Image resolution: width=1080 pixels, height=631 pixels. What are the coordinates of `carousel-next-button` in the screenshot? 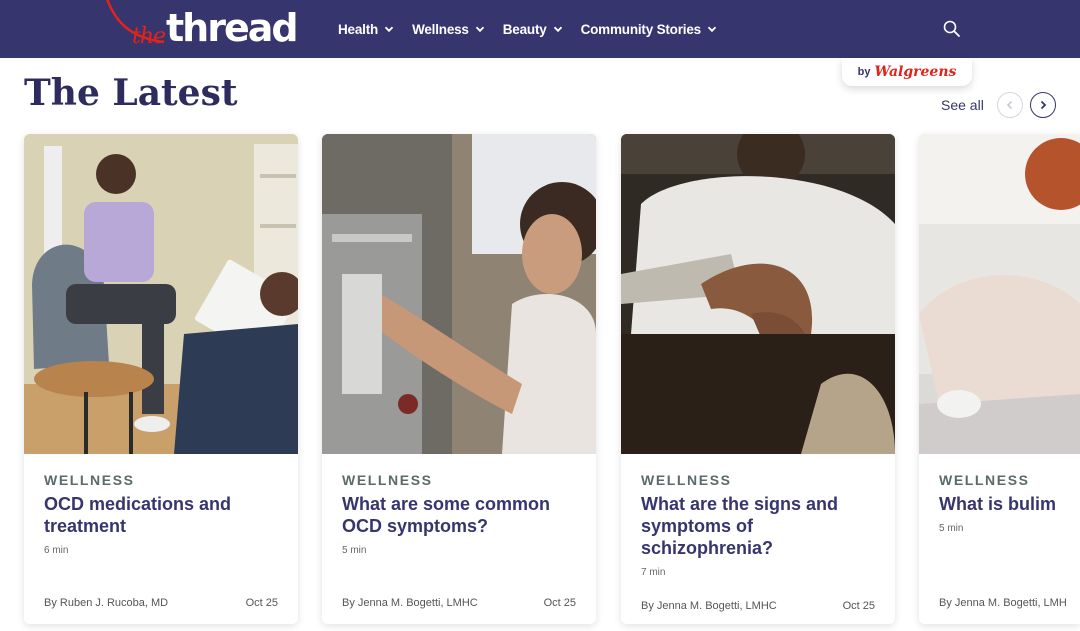 It's located at (1043, 105).